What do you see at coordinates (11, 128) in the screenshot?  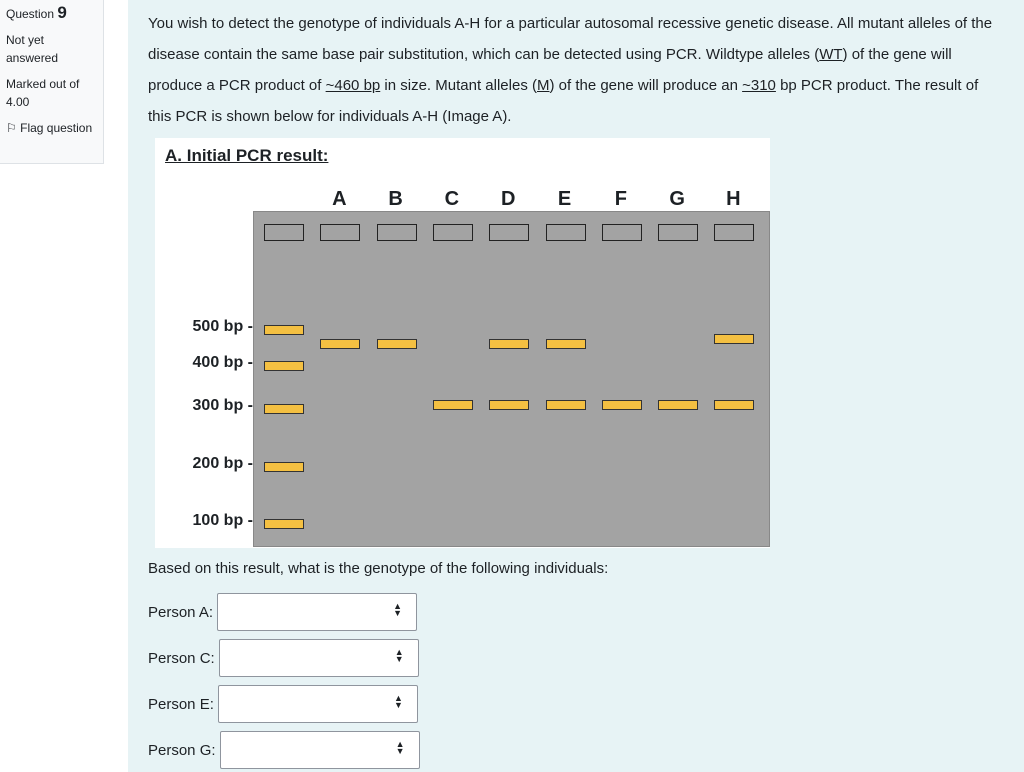 I see `flag-icon: ⚐` at bounding box center [11, 128].